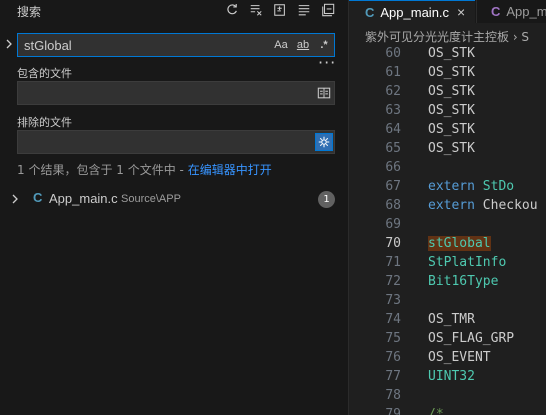 This screenshot has width=546, height=415. What do you see at coordinates (281, 45) in the screenshot?
I see `match-case-toggle: Aa` at bounding box center [281, 45].